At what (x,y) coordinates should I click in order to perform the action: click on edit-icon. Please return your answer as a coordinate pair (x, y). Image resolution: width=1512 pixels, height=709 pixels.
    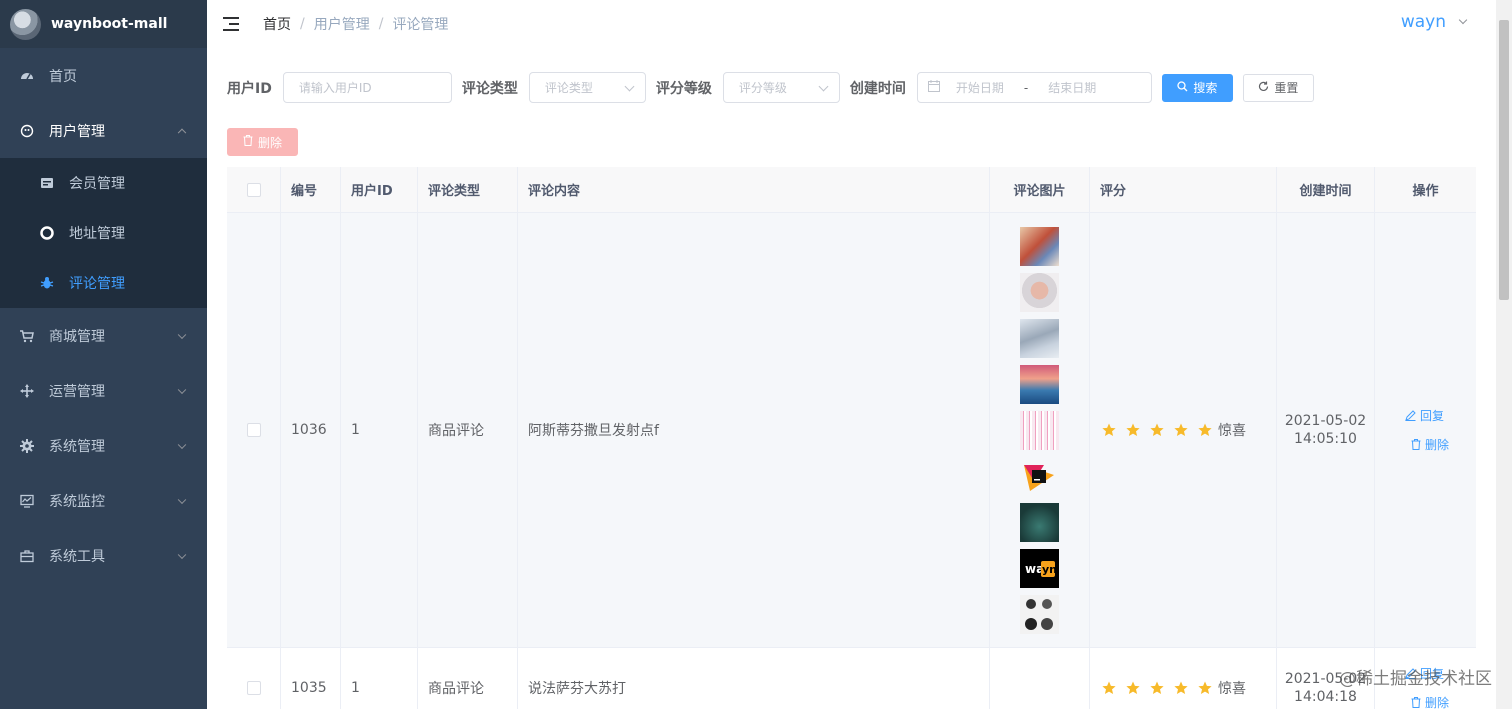
    Looking at the image, I should click on (1410, 415).